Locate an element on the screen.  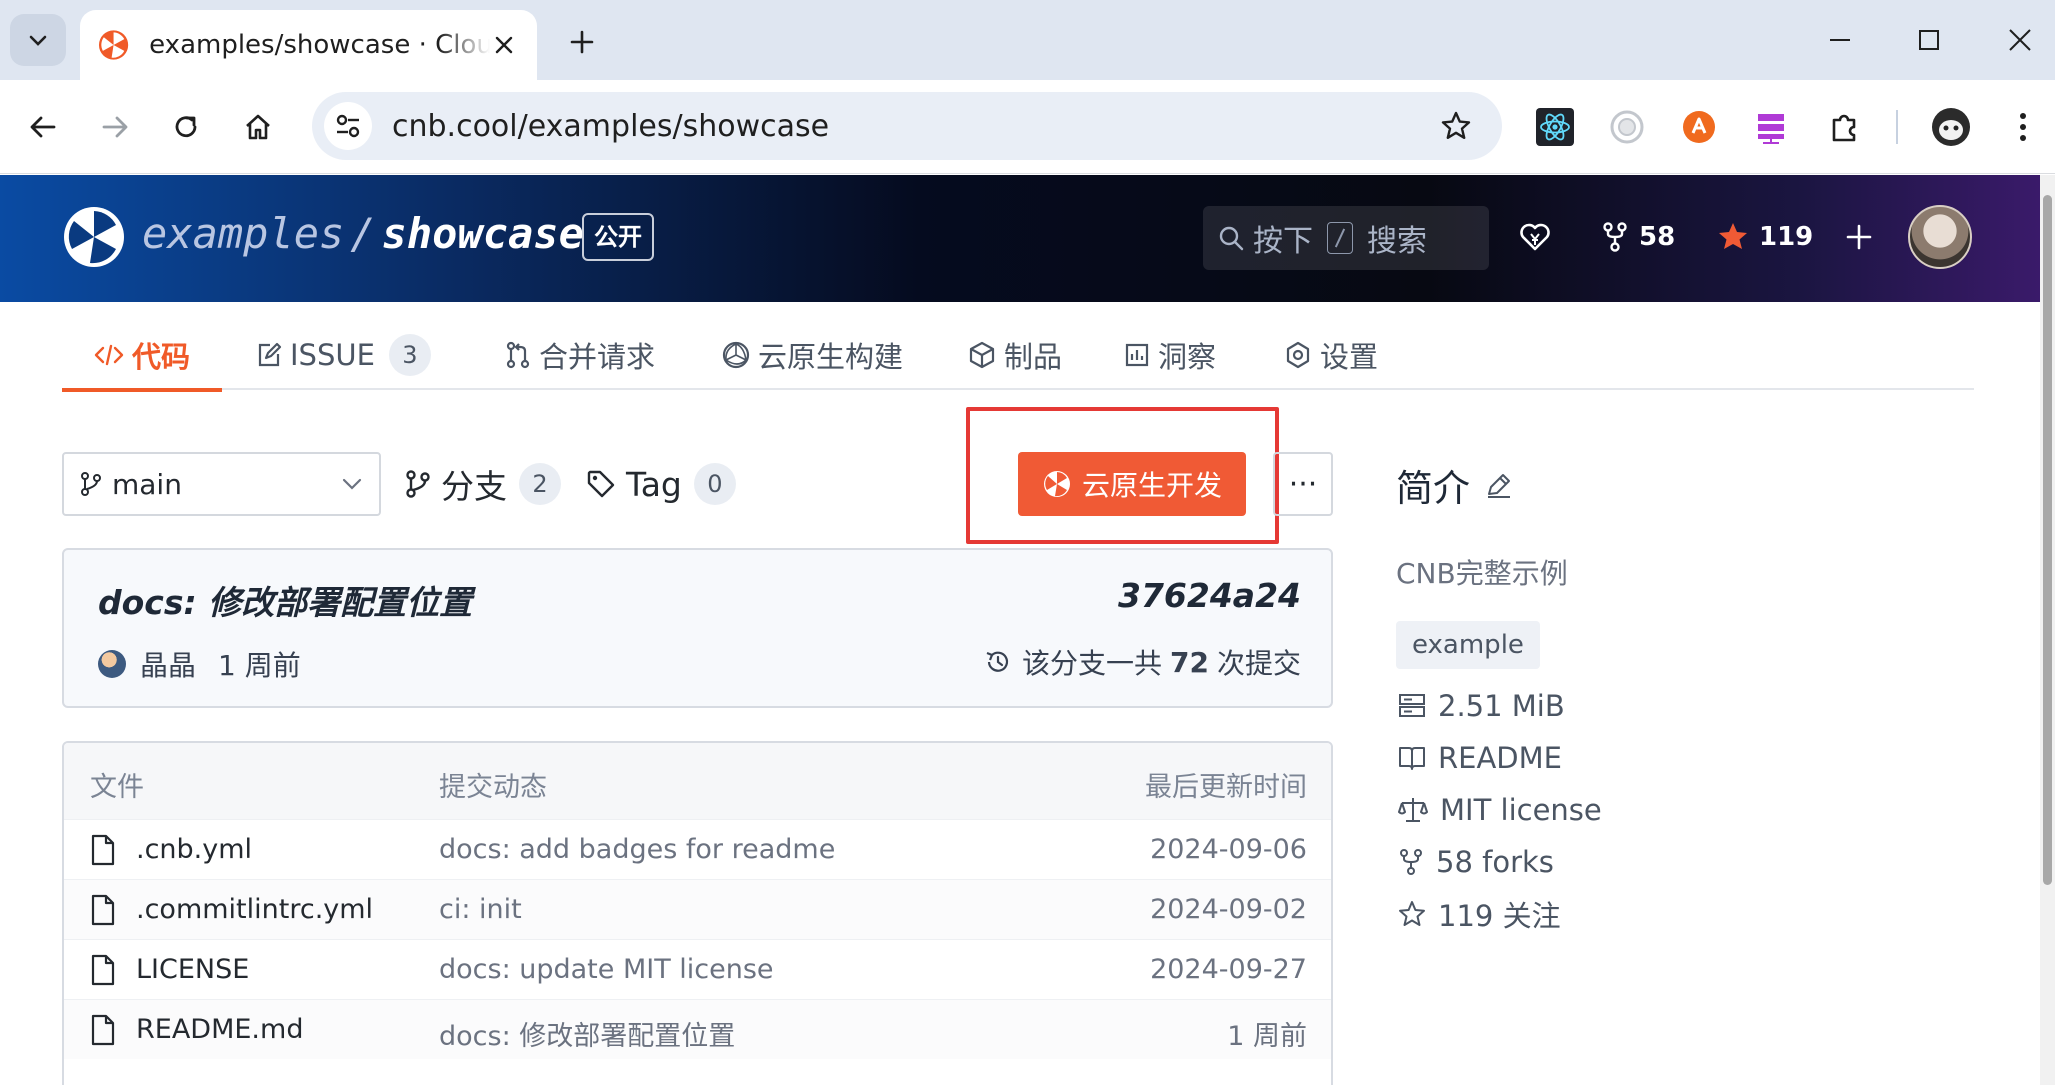
orange-badge-icon is located at coordinates (1699, 127).